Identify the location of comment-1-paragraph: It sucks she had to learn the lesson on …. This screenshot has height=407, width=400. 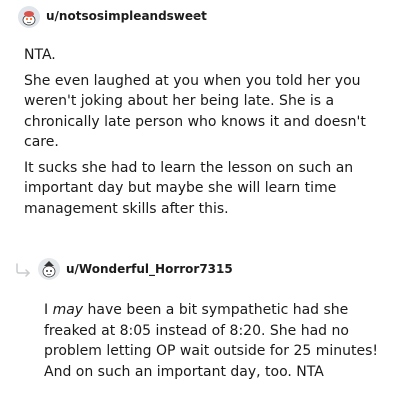
(189, 188).